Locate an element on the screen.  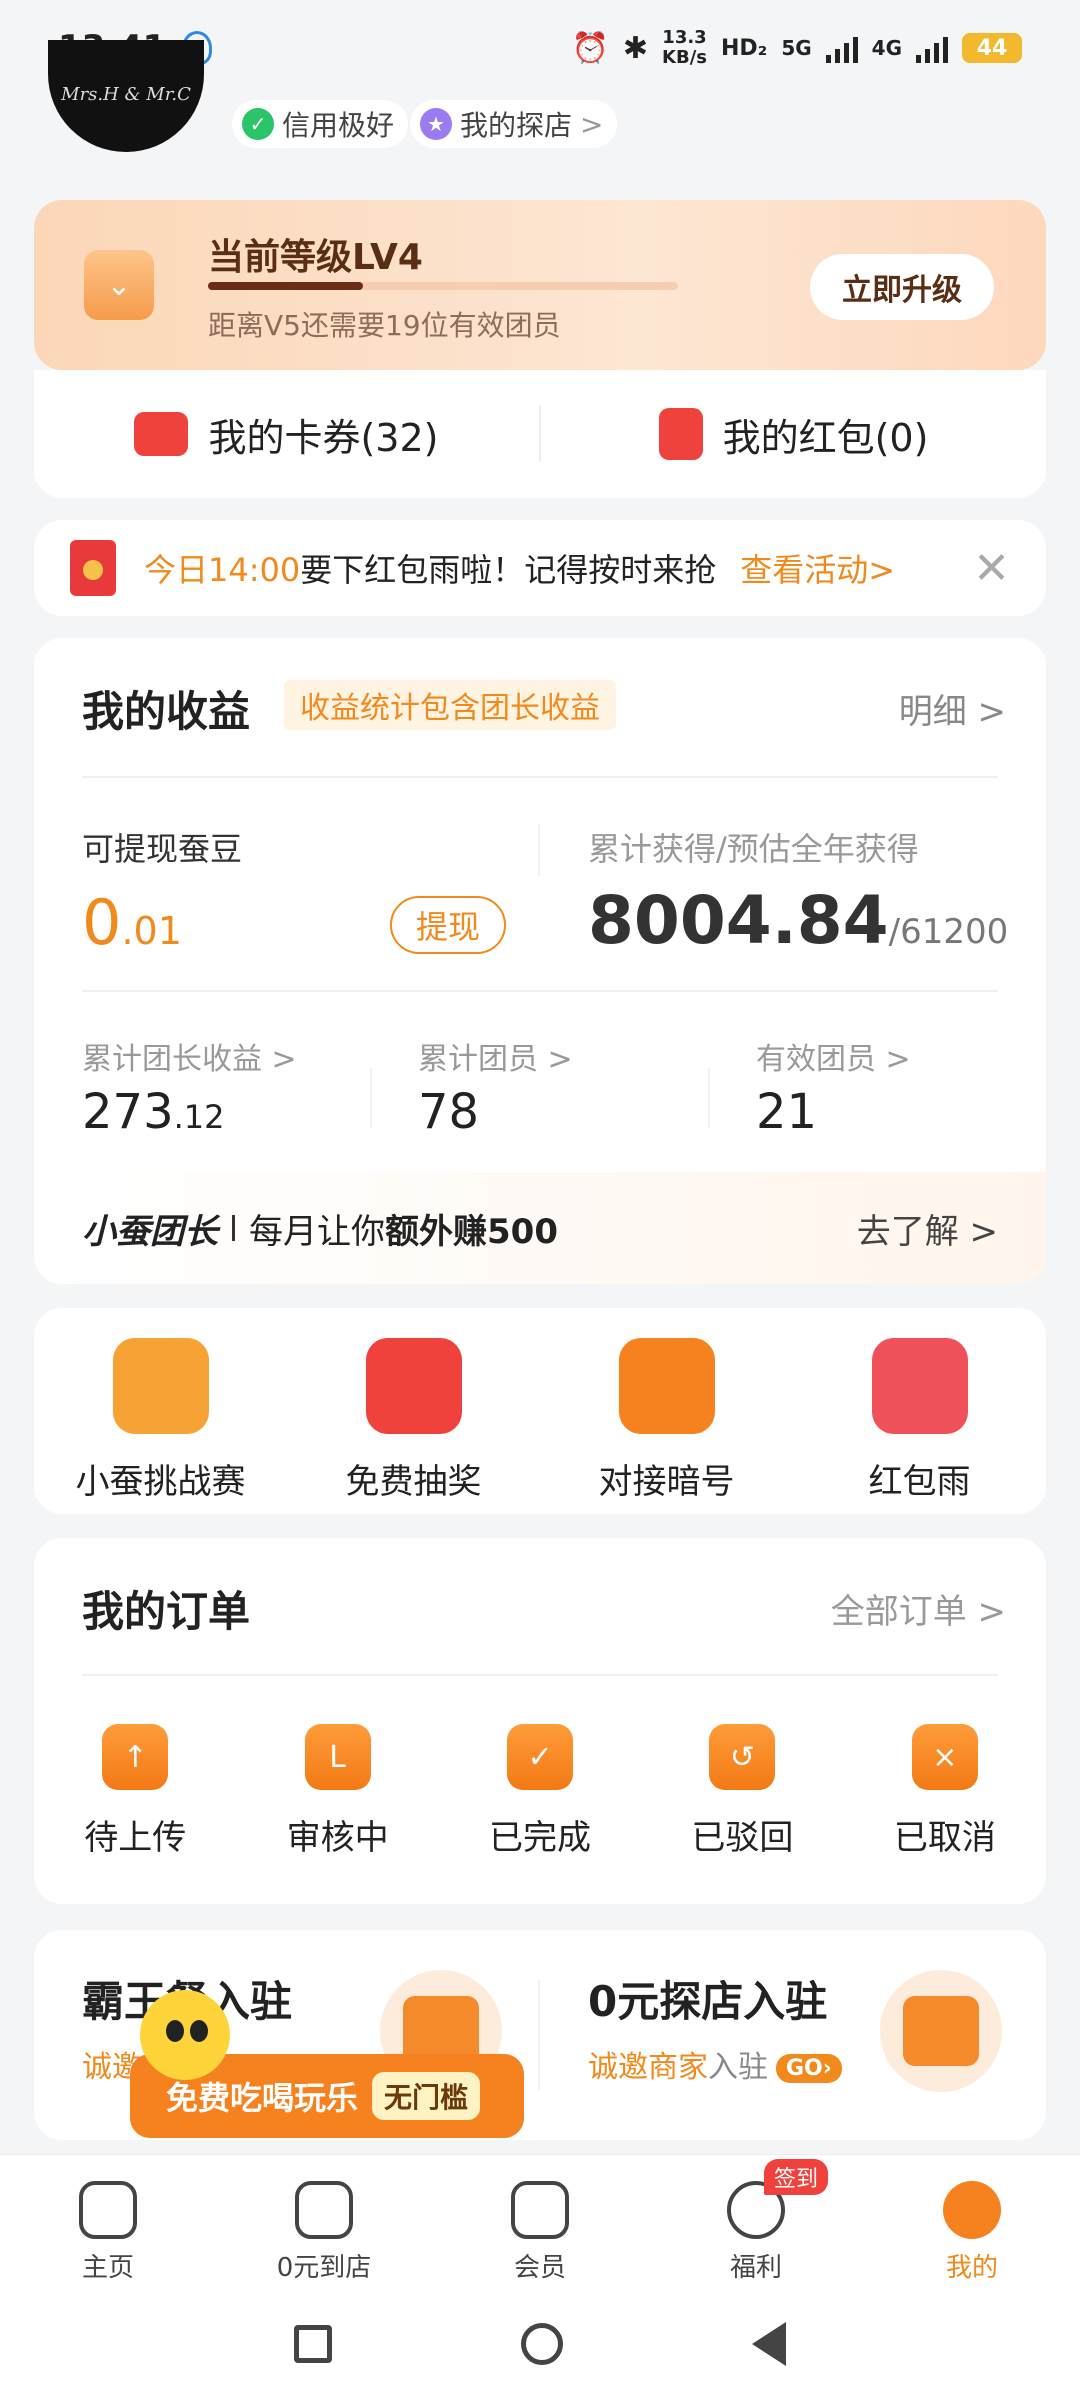
tab-member: 会员 is located at coordinates (540, 2219).